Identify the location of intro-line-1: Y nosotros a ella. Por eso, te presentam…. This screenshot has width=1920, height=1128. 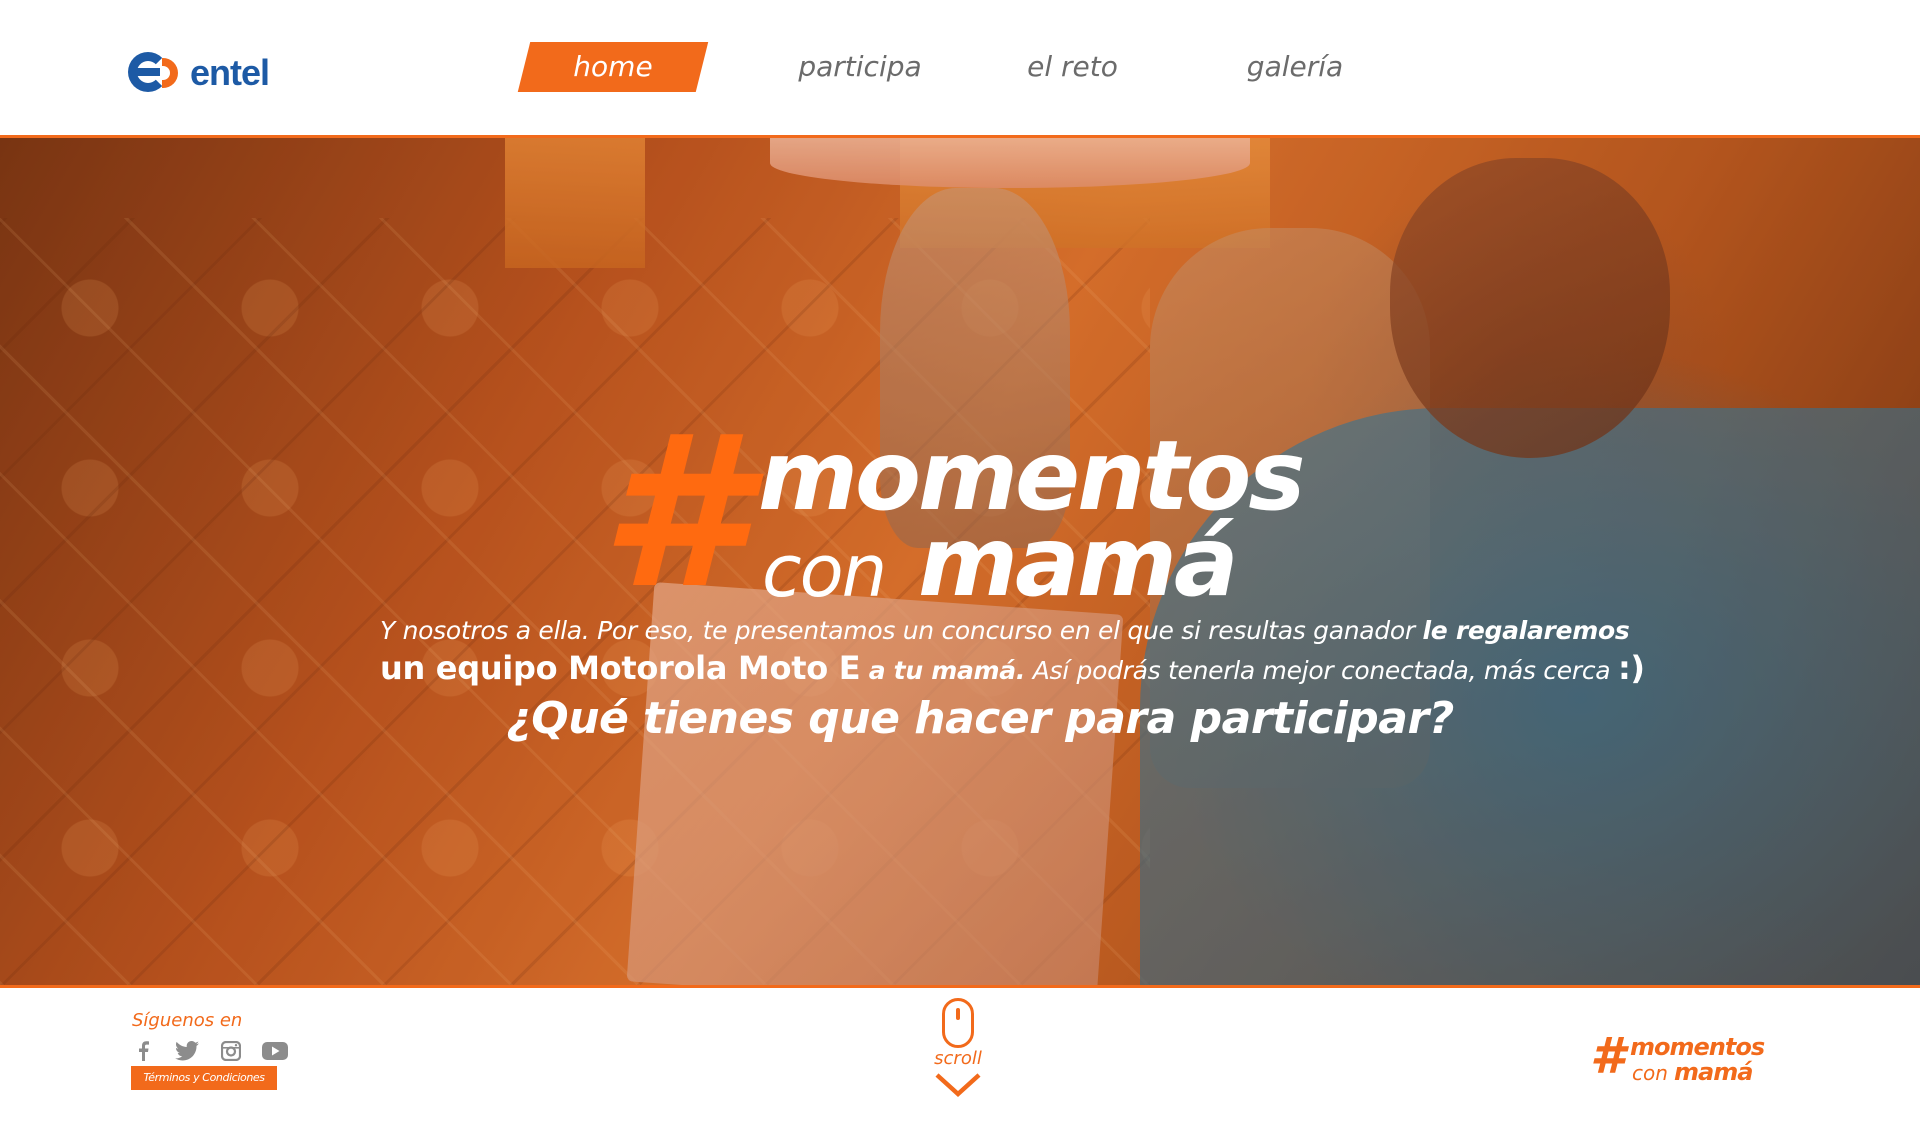
(1005, 631).